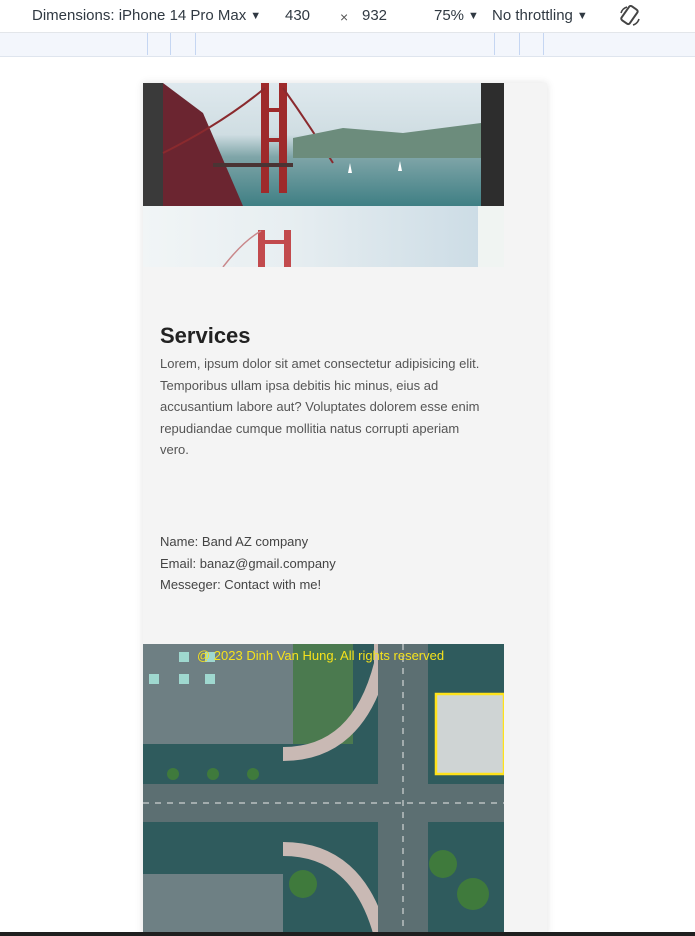  I want to click on throttling-label: No throttling, so click(532, 15).